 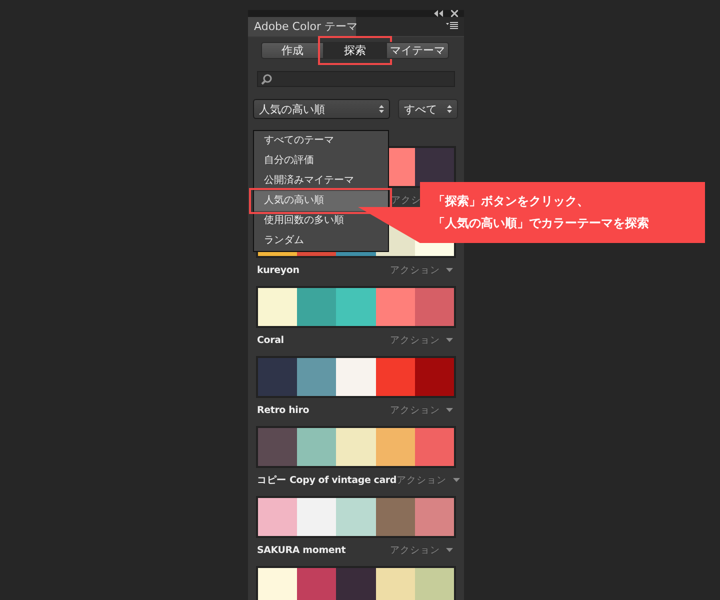 I want to click on theme-name: Coral, so click(x=270, y=340).